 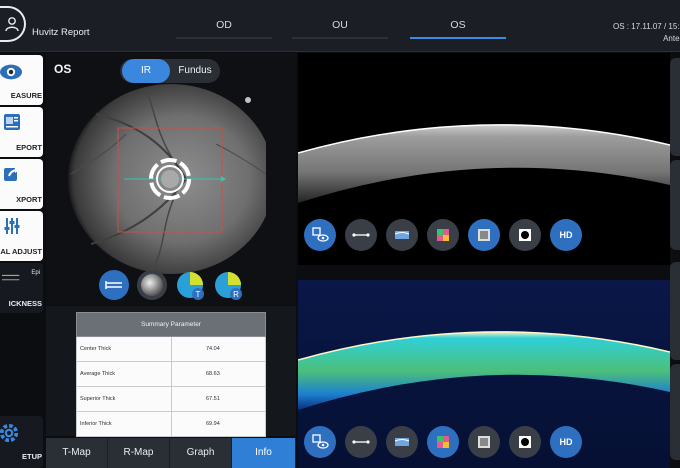 I want to click on gray-sphere-icon, so click(x=152, y=285).